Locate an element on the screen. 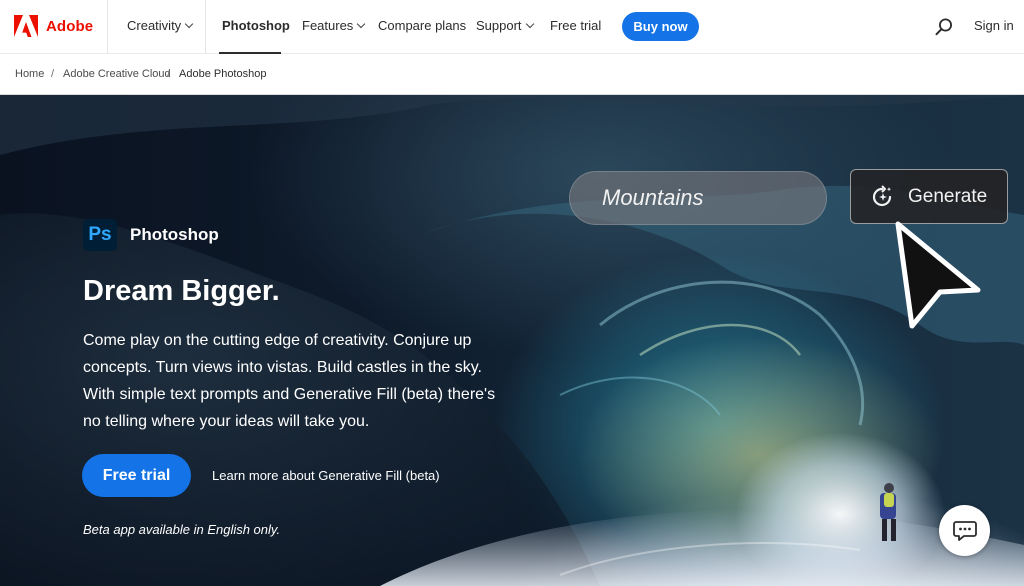  generate-label: Generate is located at coordinates (948, 196).